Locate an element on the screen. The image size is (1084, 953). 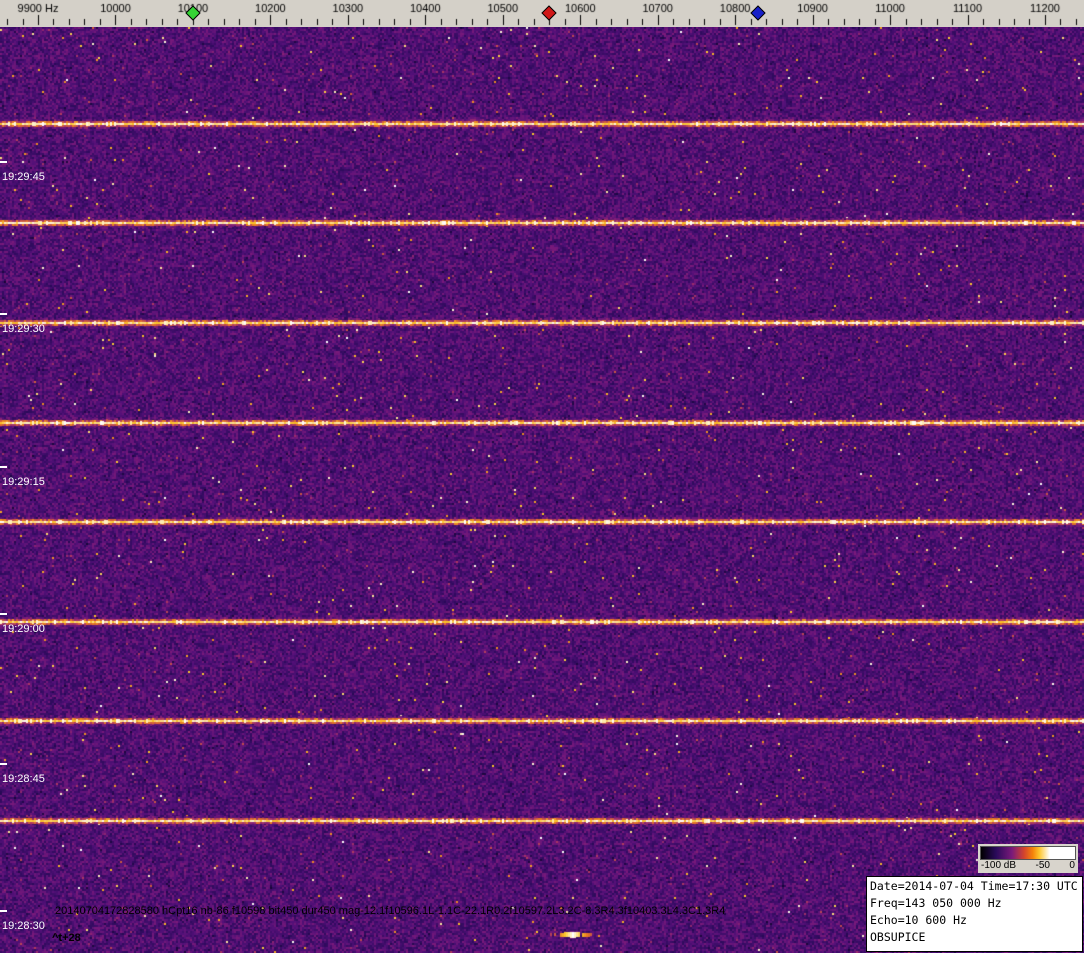
info-station-line: OBSUPICE is located at coordinates (898, 937).